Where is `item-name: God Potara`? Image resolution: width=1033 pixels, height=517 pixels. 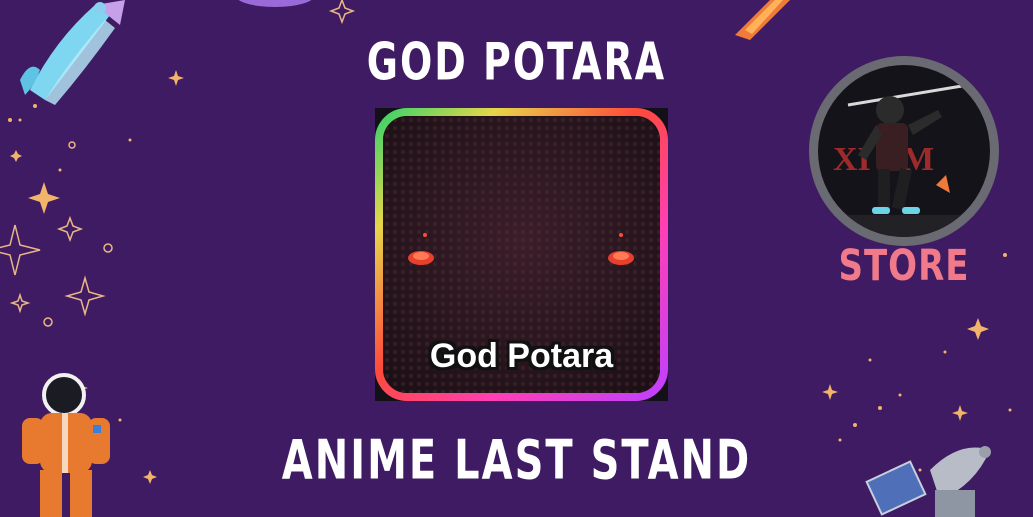
item-name: God Potara is located at coordinates (521, 356).